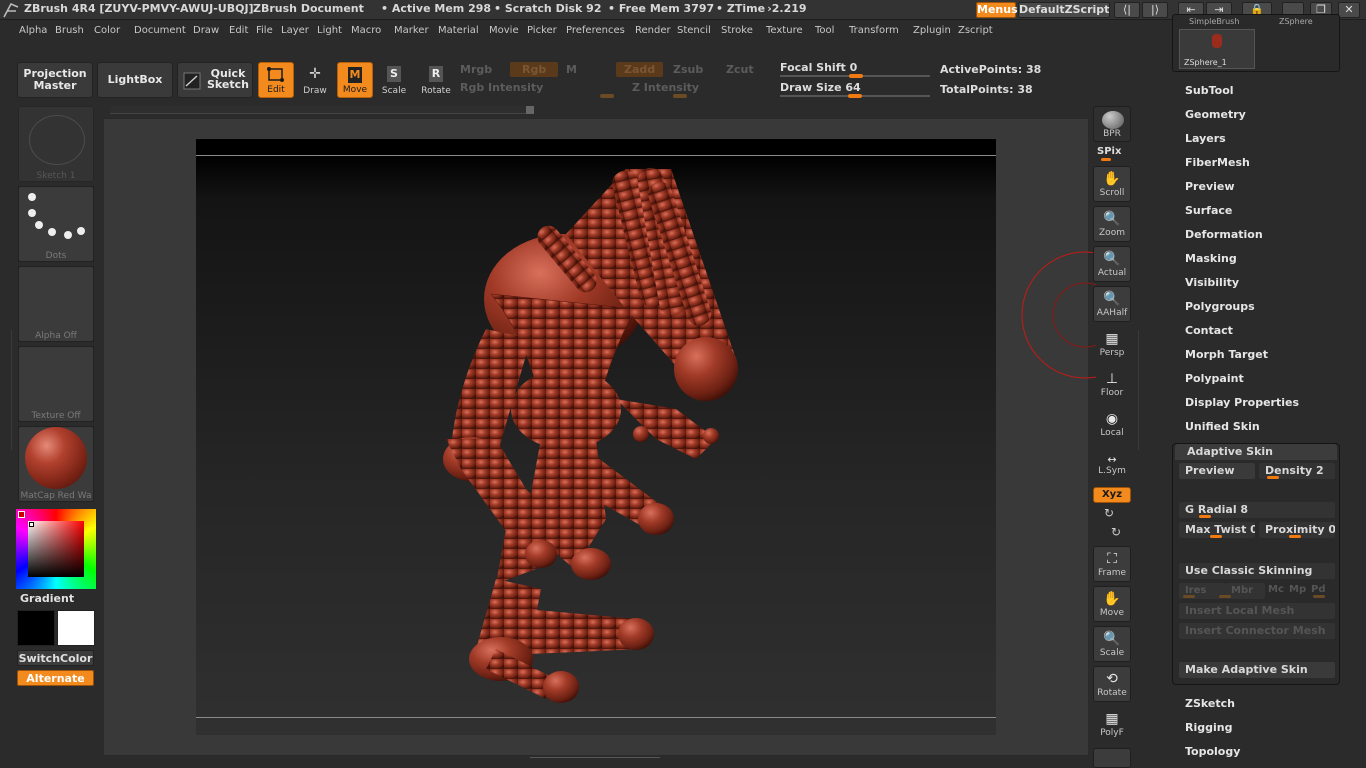 Image resolution: width=1366 pixels, height=768 pixels. Describe the element at coordinates (56, 304) in the screenshot. I see `alpha-slot: Alpha Off` at that location.